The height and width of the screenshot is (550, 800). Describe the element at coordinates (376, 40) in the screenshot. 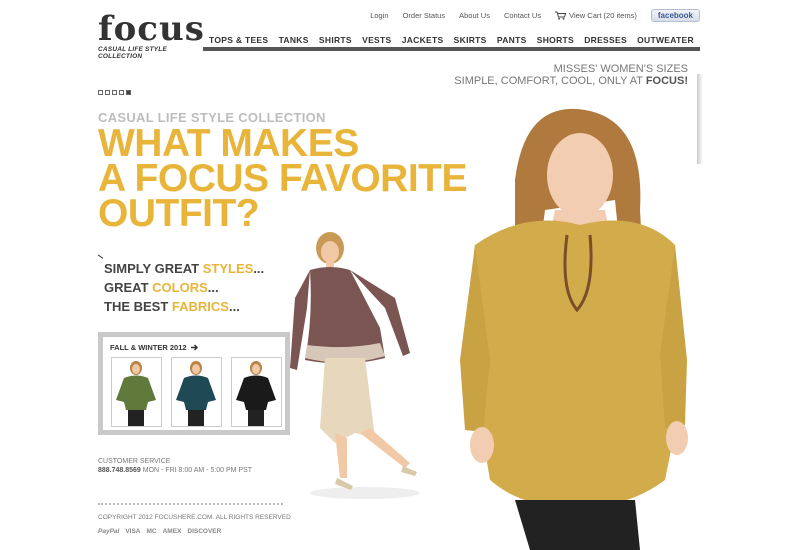

I see `nav-vests: VESTS` at that location.